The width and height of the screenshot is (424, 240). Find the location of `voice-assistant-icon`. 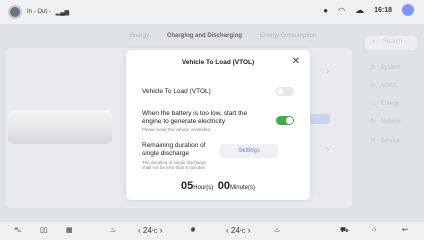

voice-assistant-icon is located at coordinates (408, 10).